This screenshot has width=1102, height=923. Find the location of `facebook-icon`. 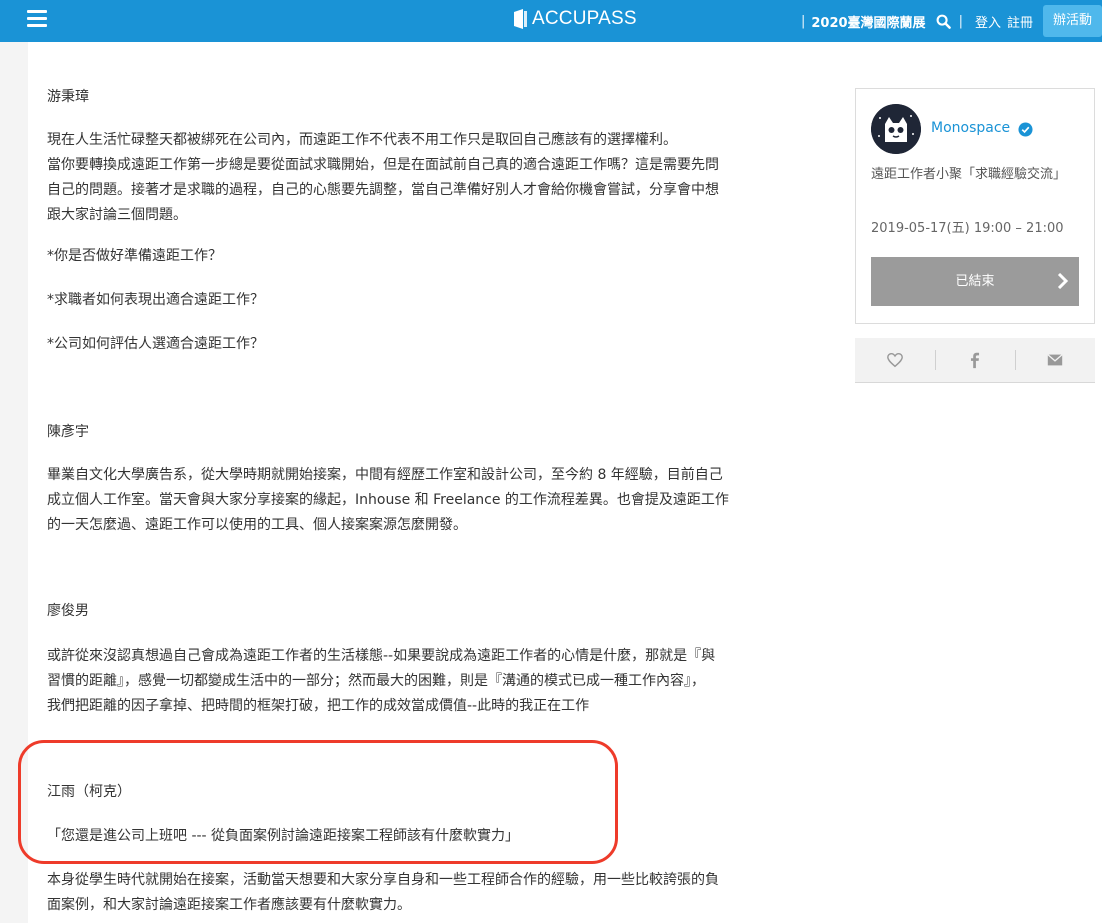

facebook-icon is located at coordinates (975, 360).